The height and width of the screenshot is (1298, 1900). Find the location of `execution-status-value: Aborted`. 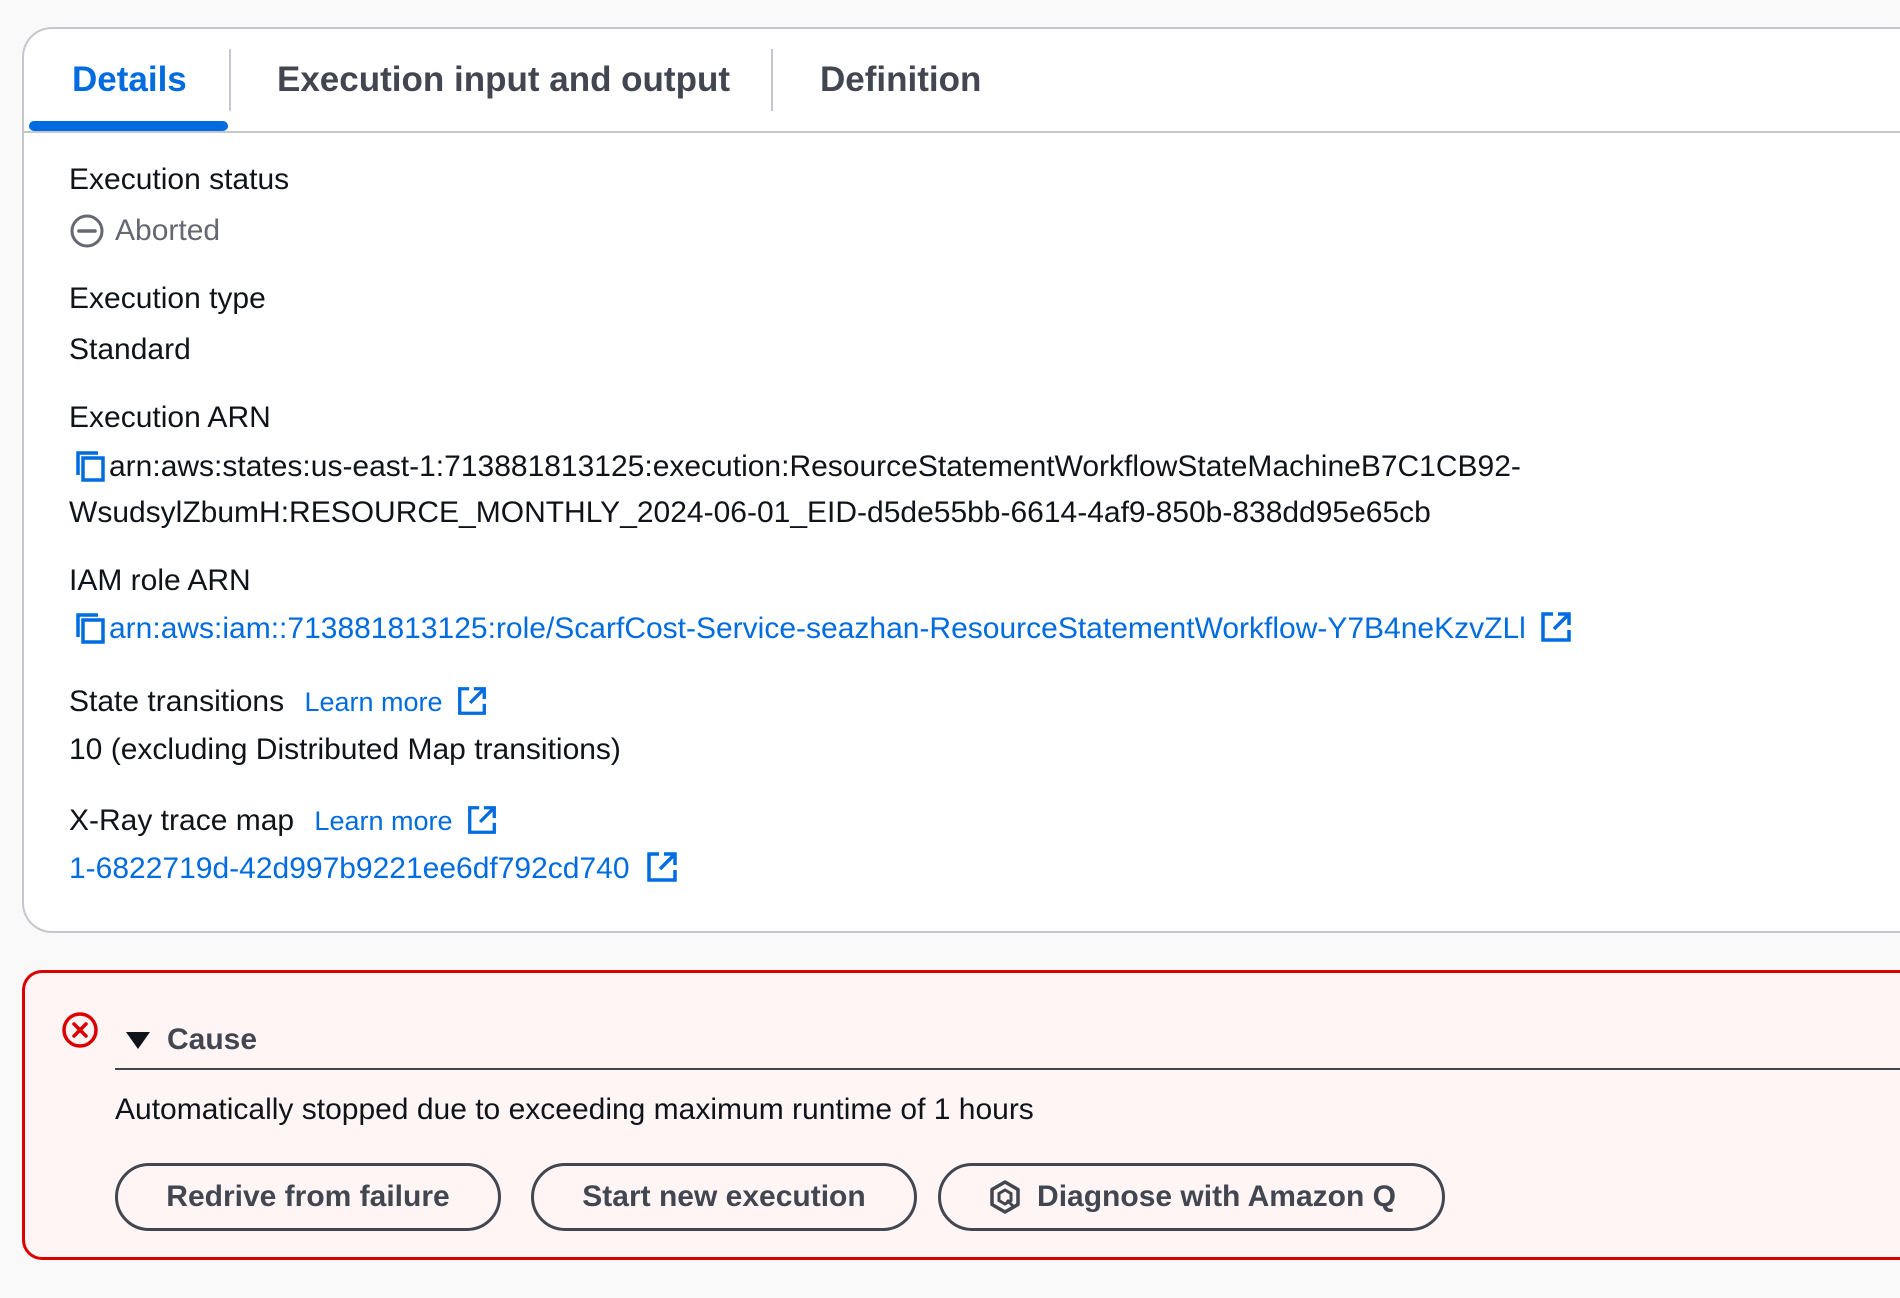

execution-status-value: Aborted is located at coordinates (144, 231).